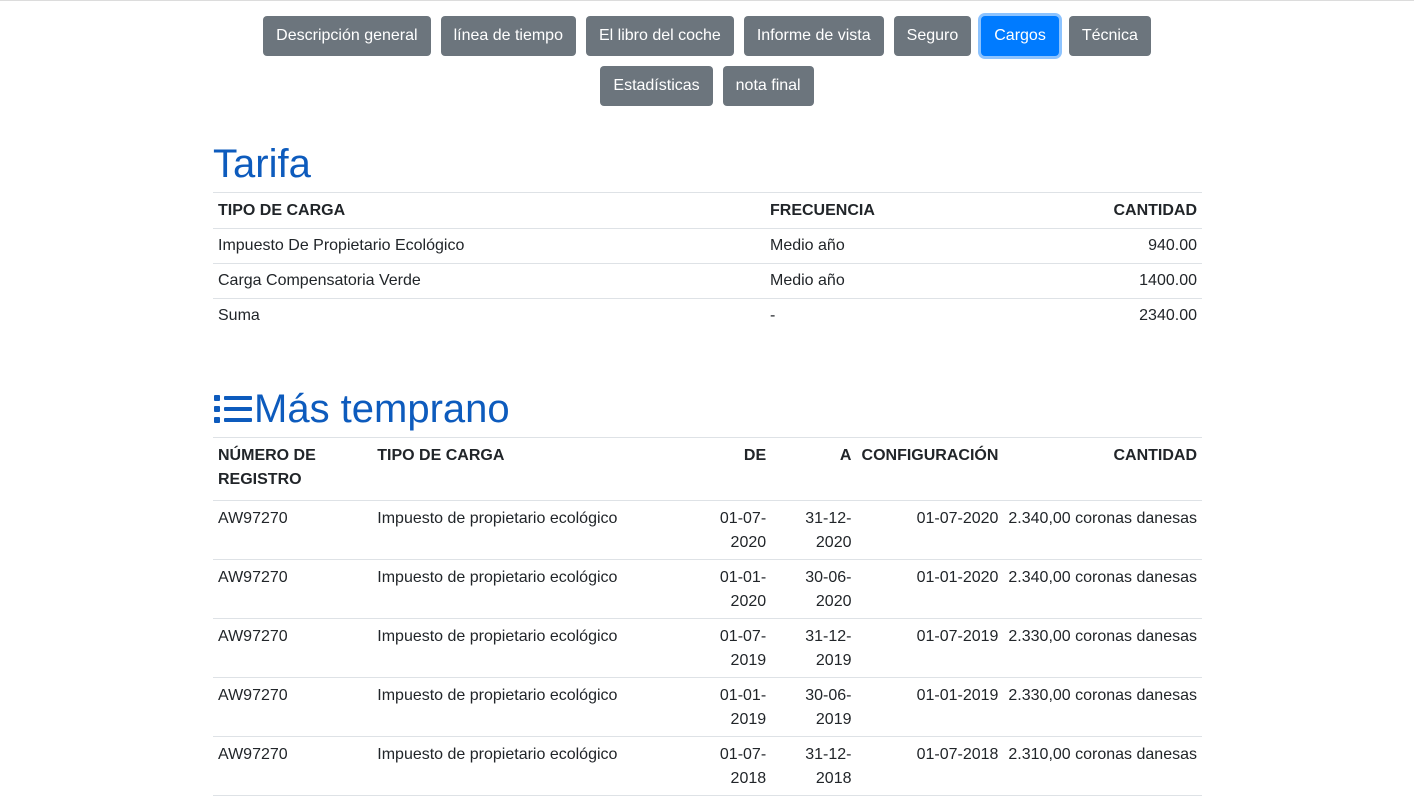 The image size is (1414, 796). I want to click on section-nav-row-2: Estadísticas nota final, so click(707, 86).